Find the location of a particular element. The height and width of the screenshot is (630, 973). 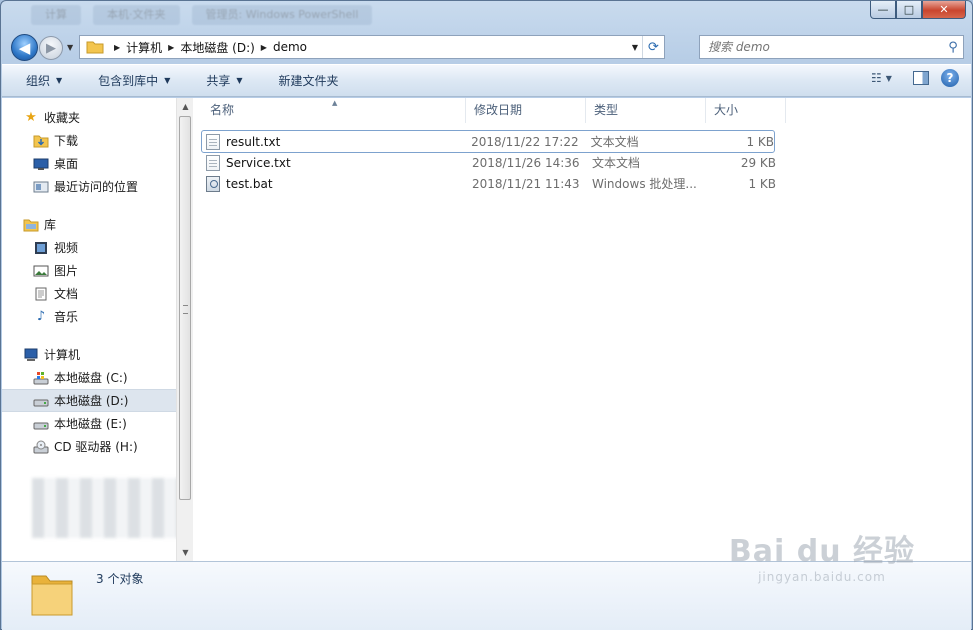

close-button: ✕ is located at coordinates (944, 10).